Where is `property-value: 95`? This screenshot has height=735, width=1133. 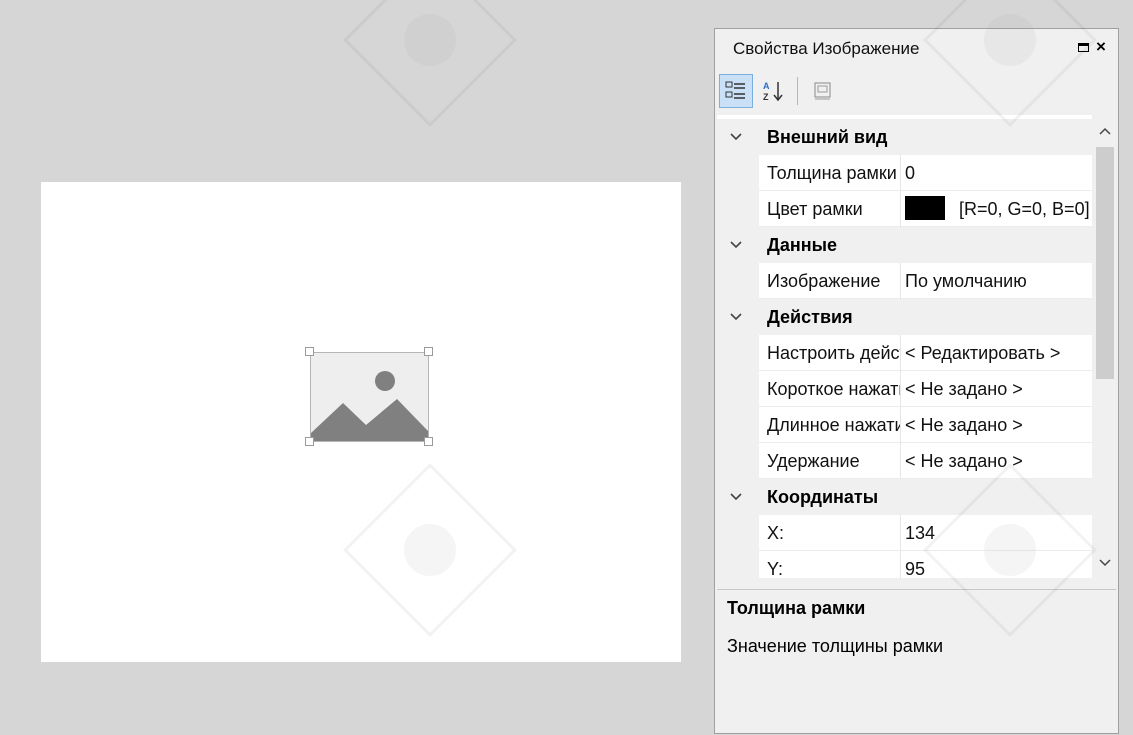 property-value: 95 is located at coordinates (998, 564).